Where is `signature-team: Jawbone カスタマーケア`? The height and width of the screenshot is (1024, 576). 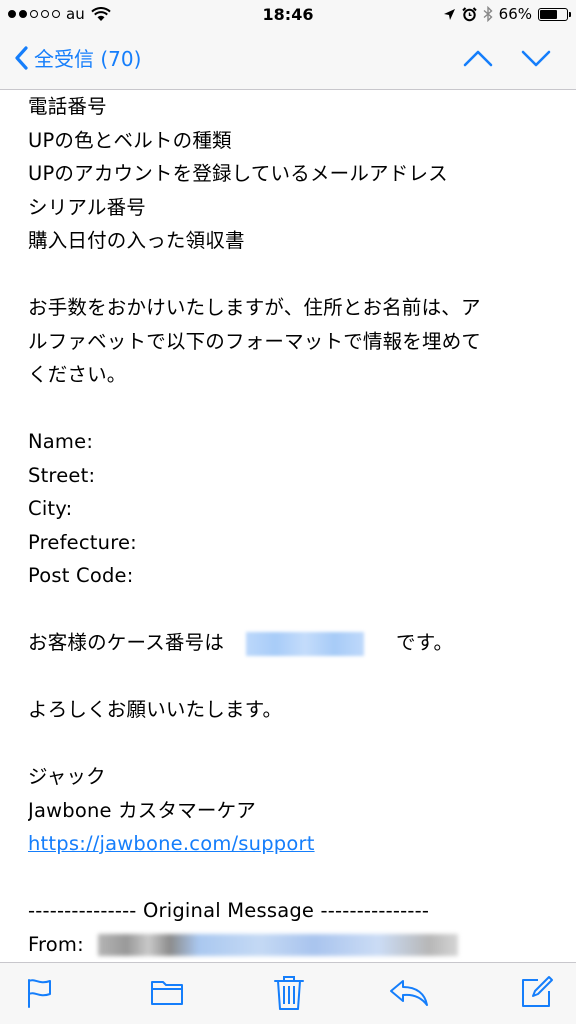 signature-team: Jawbone カスタマーケア is located at coordinates (142, 810).